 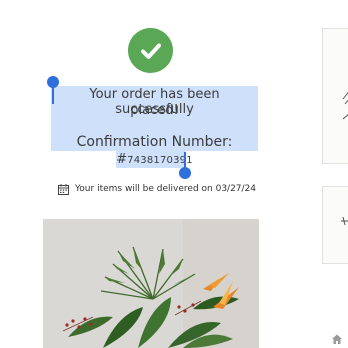 I want to click on text-selection-highlight, so click(x=154, y=126).